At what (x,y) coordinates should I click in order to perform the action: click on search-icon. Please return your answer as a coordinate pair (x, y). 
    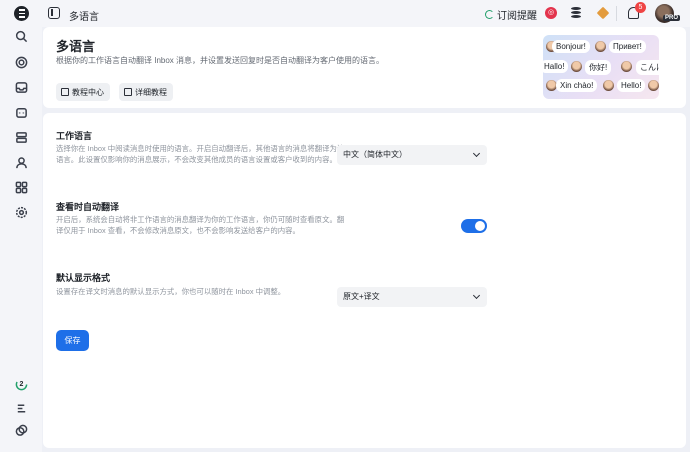
    Looking at the image, I should click on (21, 36).